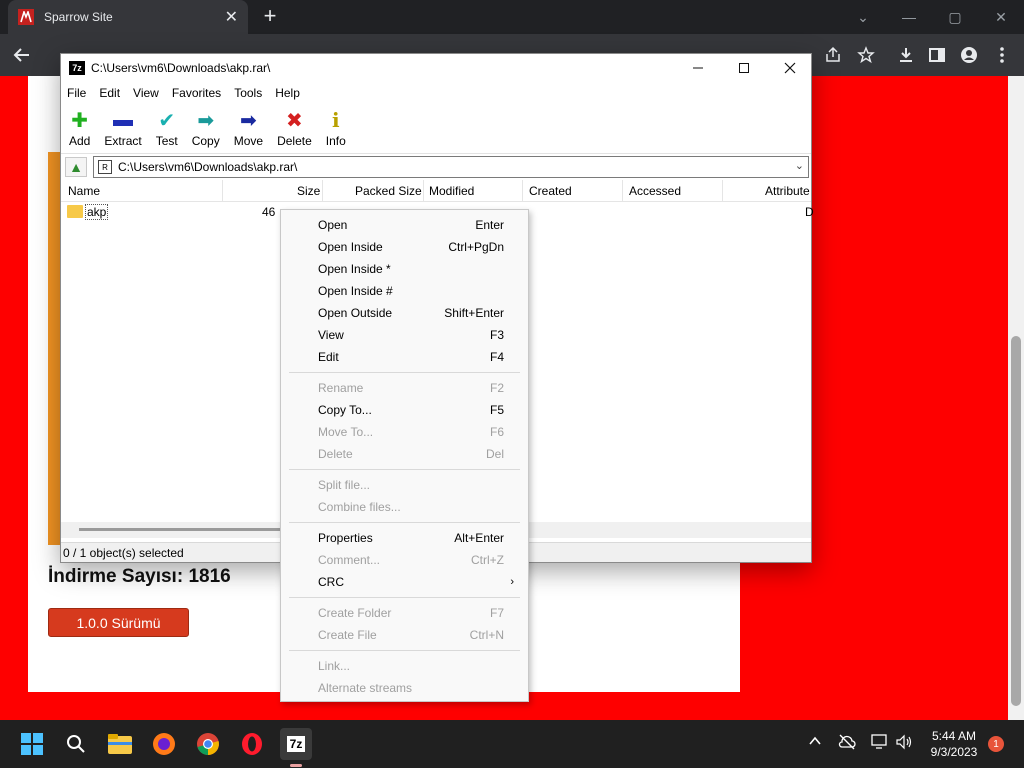 This screenshot has width=1024, height=768. I want to click on page-scrollbar, so click(1016, 398).